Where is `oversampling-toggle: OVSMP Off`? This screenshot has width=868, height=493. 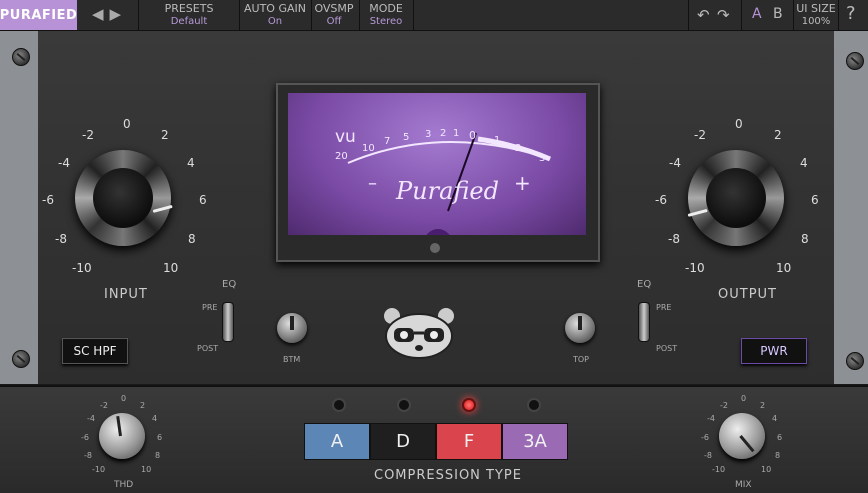 oversampling-toggle: OVSMP Off is located at coordinates (334, 15).